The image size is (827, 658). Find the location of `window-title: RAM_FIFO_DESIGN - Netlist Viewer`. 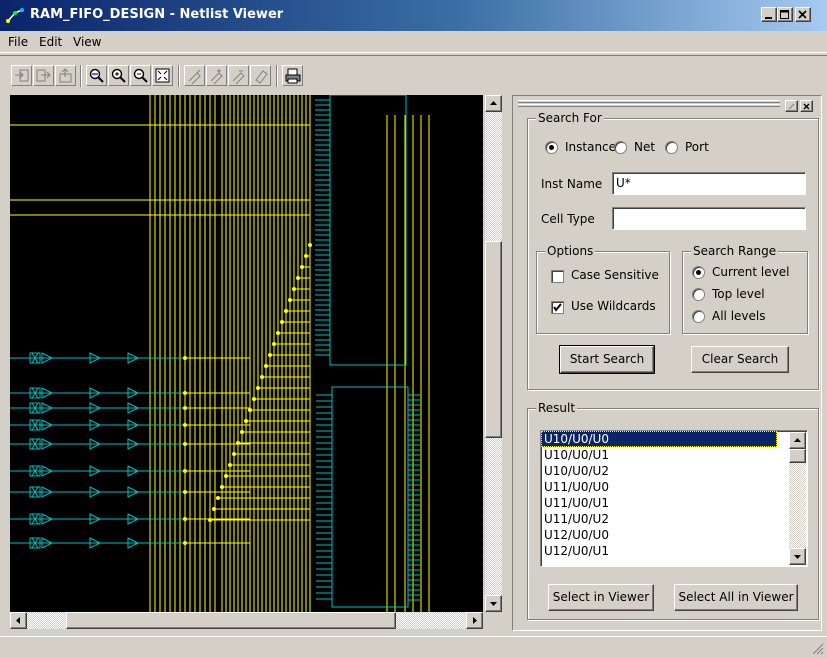

window-title: RAM_FIFO_DESIGN - Netlist Viewer is located at coordinates (157, 14).